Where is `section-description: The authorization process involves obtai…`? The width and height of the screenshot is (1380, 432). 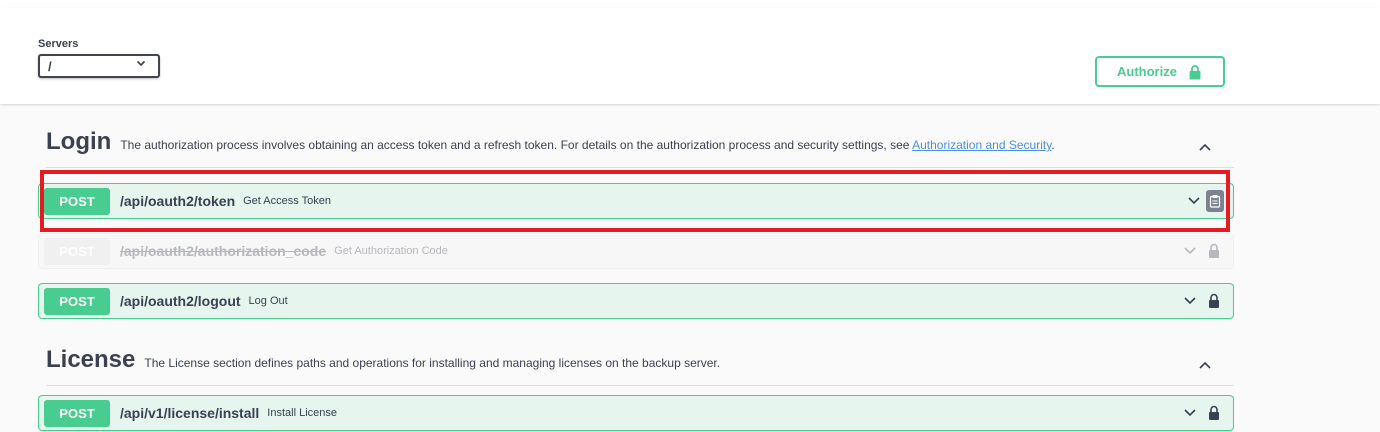
section-description: The authorization process involves obtai… is located at coordinates (587, 145).